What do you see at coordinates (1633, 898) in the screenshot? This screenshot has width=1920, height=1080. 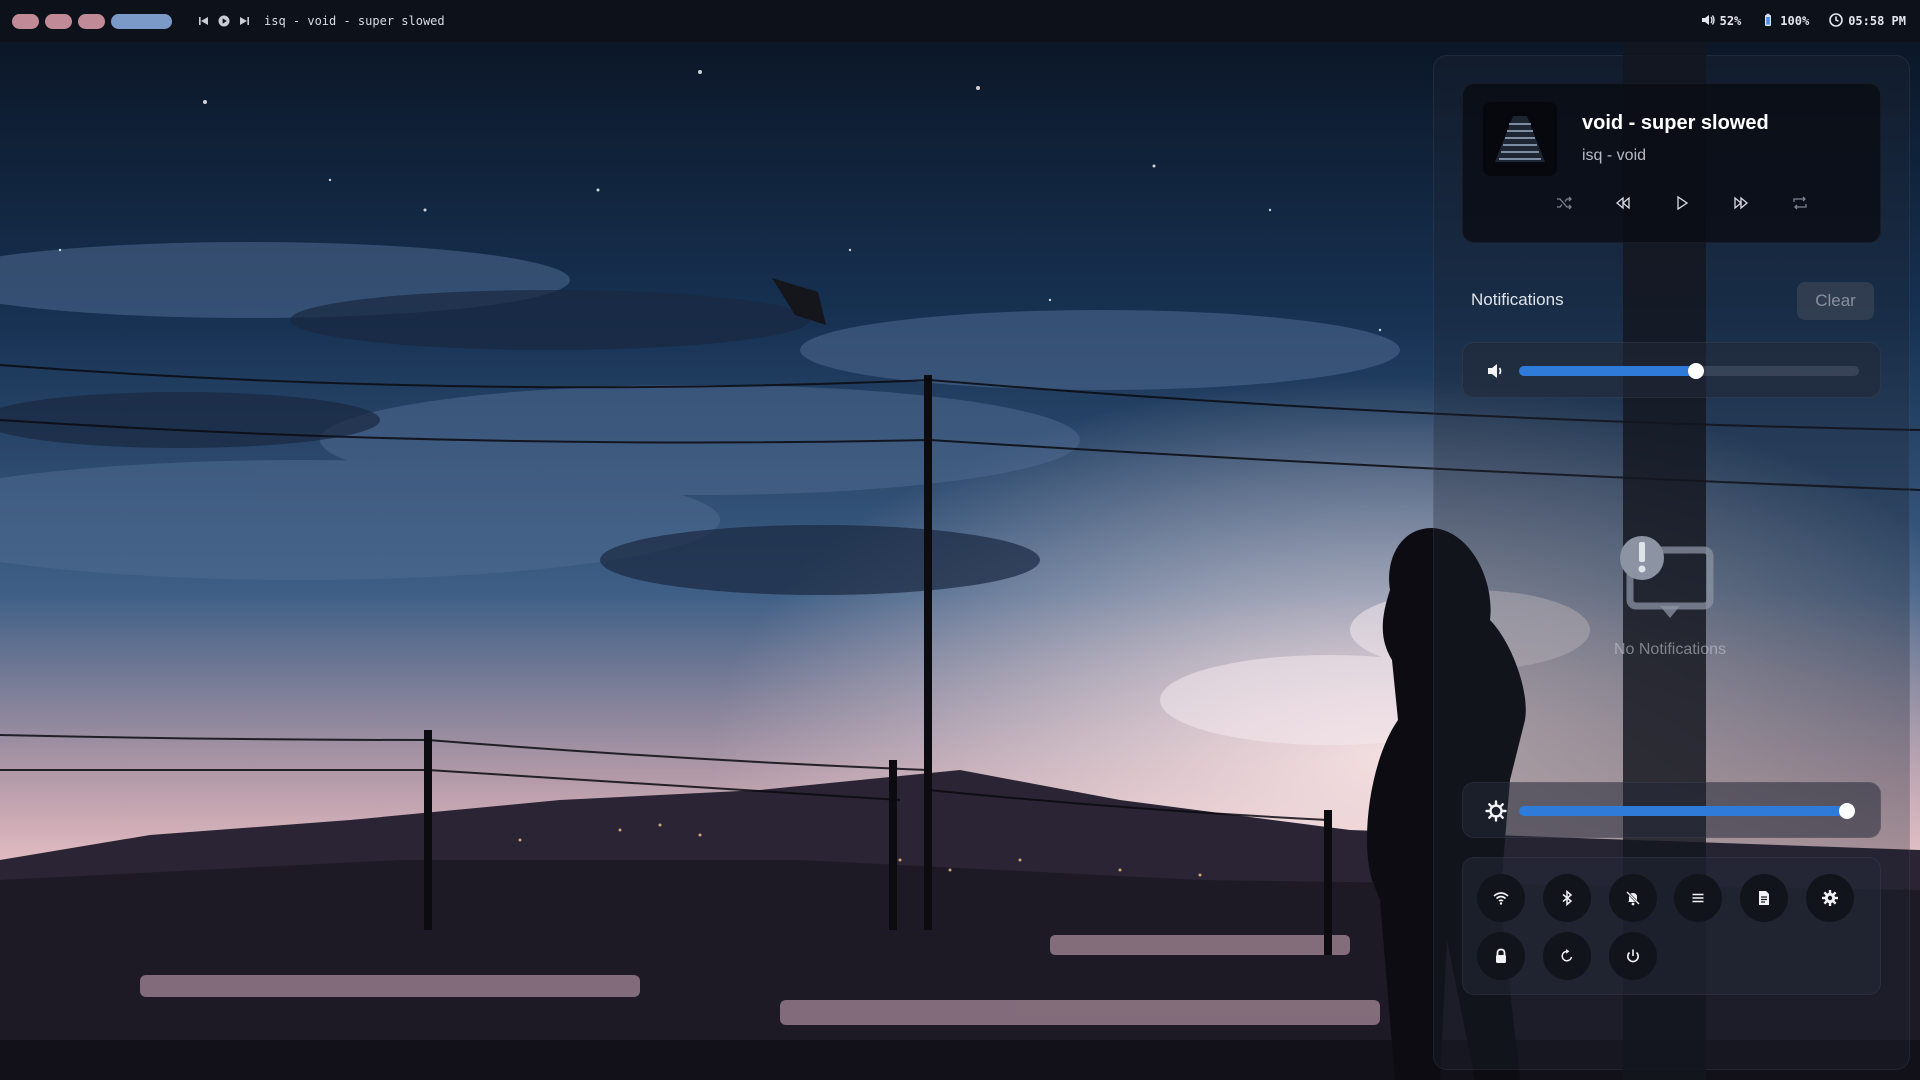 I see `bell-off-icon` at bounding box center [1633, 898].